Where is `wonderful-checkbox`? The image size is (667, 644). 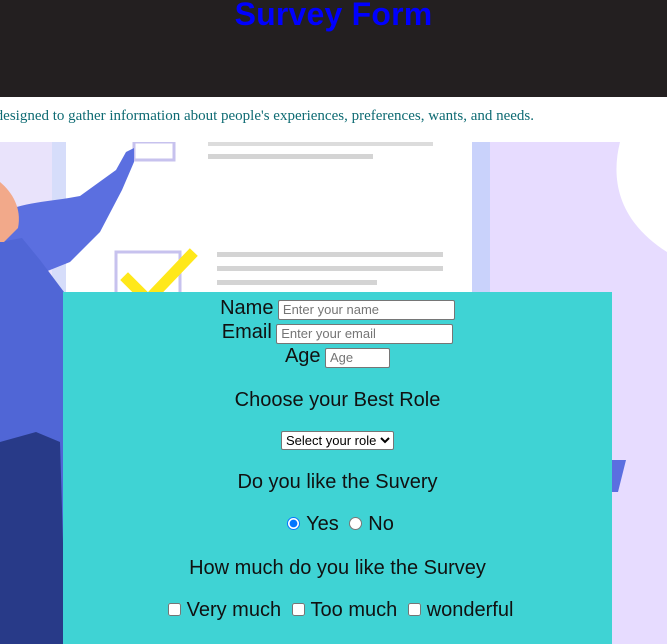
wonderful-checkbox is located at coordinates (414, 609).